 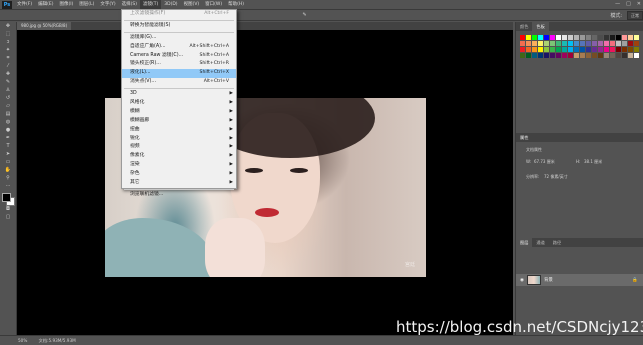 I want to click on filter-menu-item: 模糊 ▶, so click(x=179, y=112).